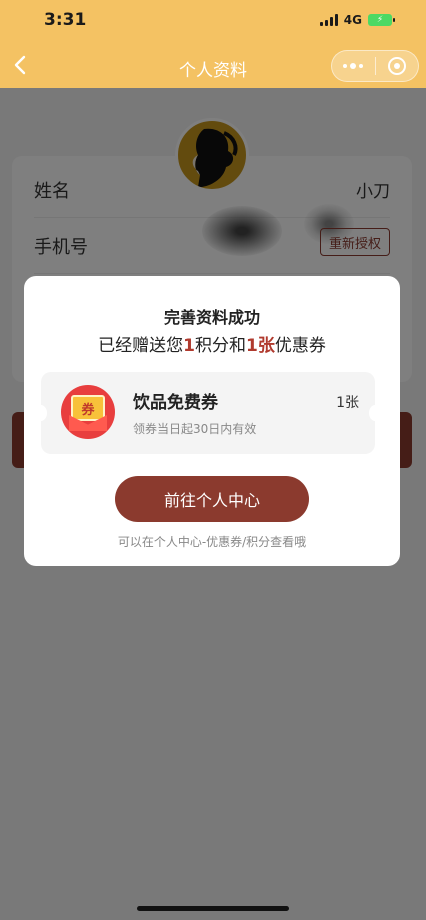 Image resolution: width=426 pixels, height=920 pixels. Describe the element at coordinates (88, 408) in the screenshot. I see `coupon-ticket-glyph: 券` at that location.